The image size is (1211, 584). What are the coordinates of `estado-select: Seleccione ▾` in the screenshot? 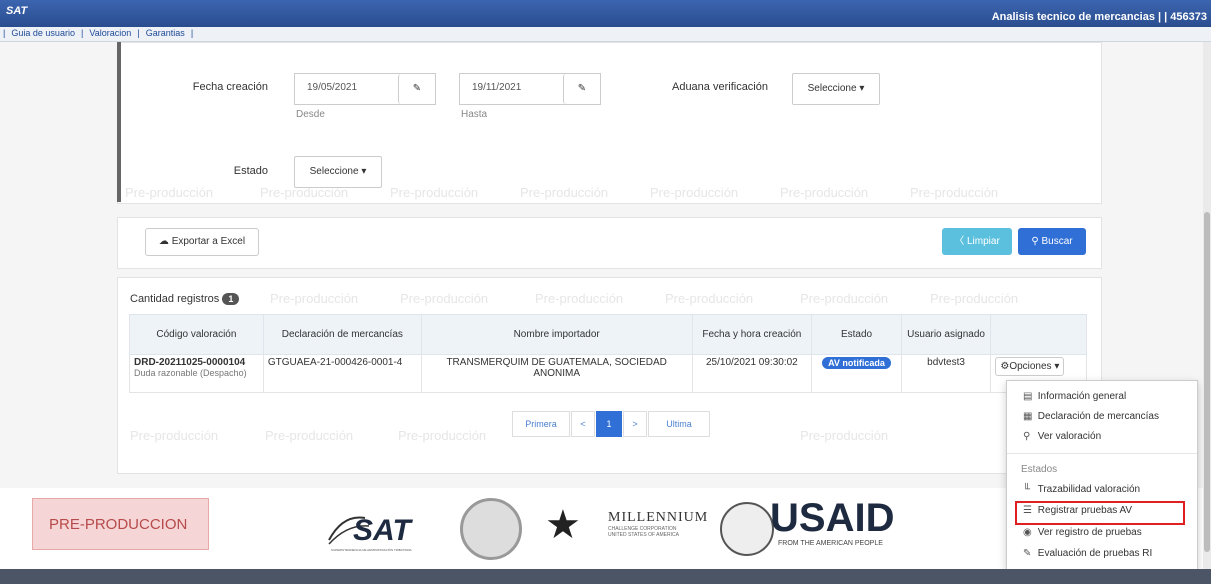 It's located at (338, 172).